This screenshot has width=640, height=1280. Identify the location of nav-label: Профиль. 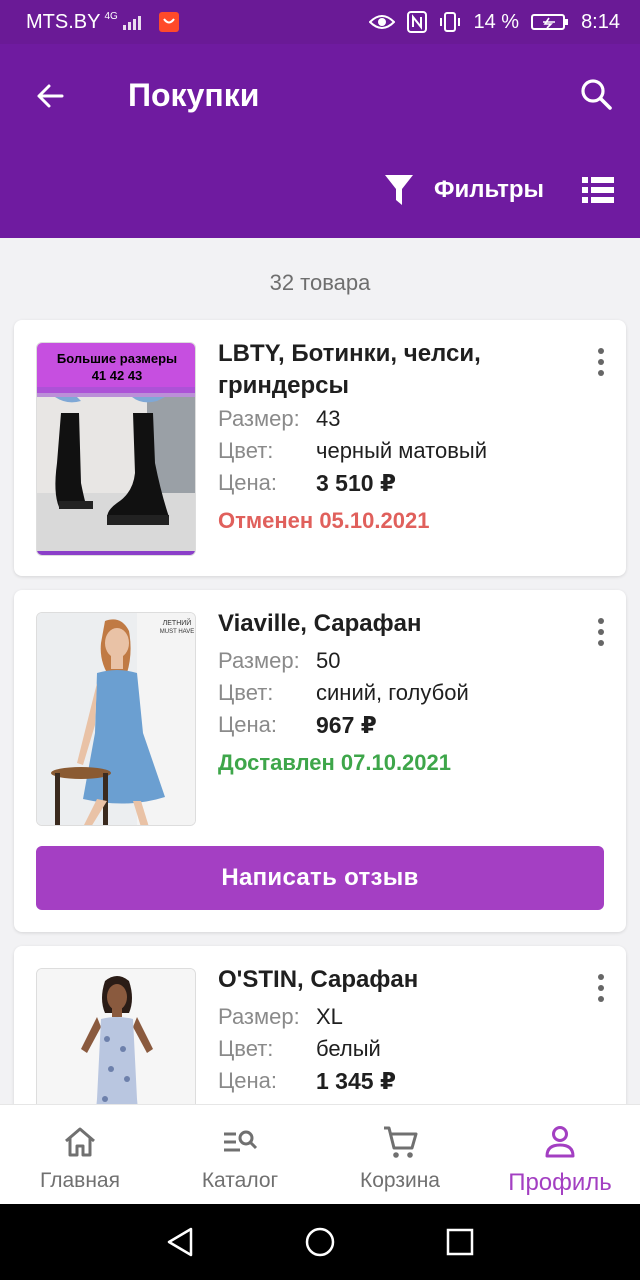
(560, 1182).